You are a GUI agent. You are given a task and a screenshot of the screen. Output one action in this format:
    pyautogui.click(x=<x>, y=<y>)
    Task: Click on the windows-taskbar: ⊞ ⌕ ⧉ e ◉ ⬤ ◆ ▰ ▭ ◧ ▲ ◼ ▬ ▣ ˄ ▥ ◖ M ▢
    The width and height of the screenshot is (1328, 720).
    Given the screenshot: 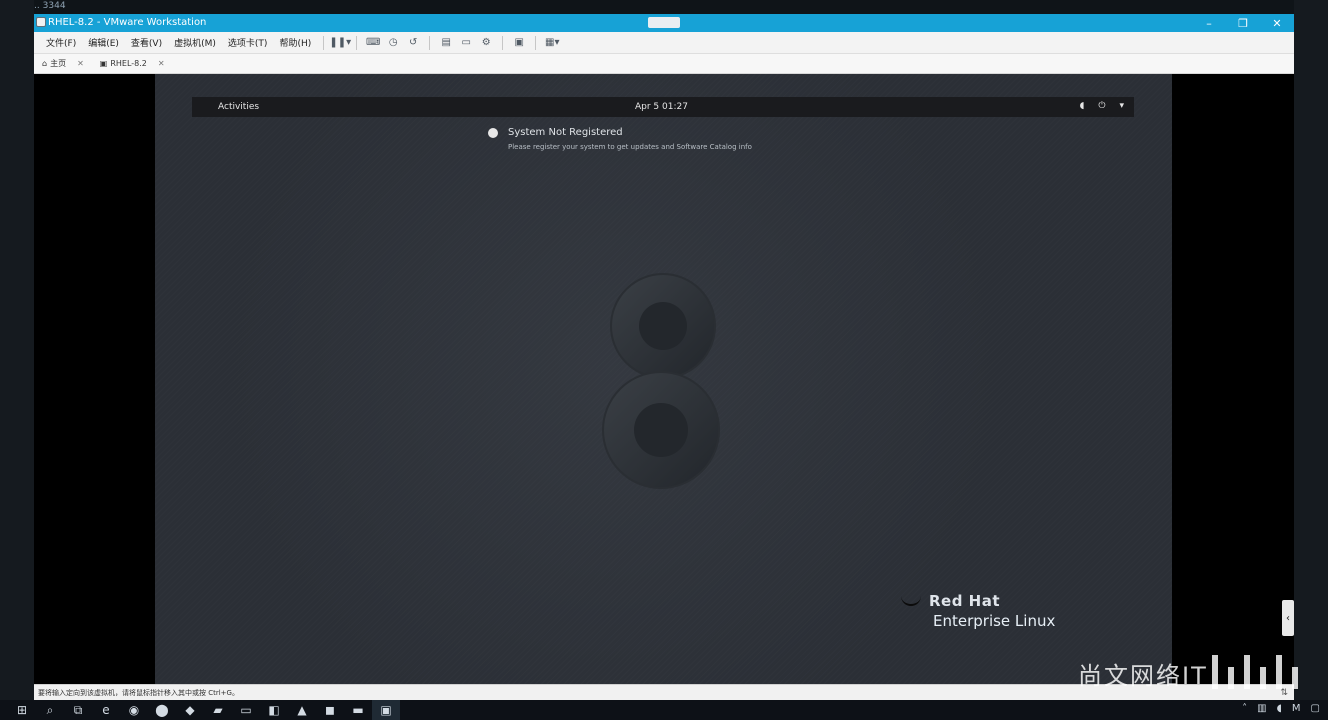 What is the action you would take?
    pyautogui.click(x=664, y=710)
    